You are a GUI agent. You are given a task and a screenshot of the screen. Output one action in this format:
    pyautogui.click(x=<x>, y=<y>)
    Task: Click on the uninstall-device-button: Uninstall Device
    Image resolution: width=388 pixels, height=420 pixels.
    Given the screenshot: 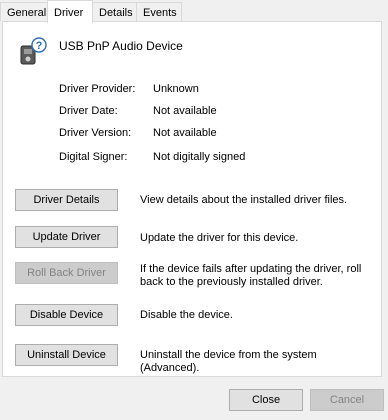 What is the action you would take?
    pyautogui.click(x=66, y=355)
    